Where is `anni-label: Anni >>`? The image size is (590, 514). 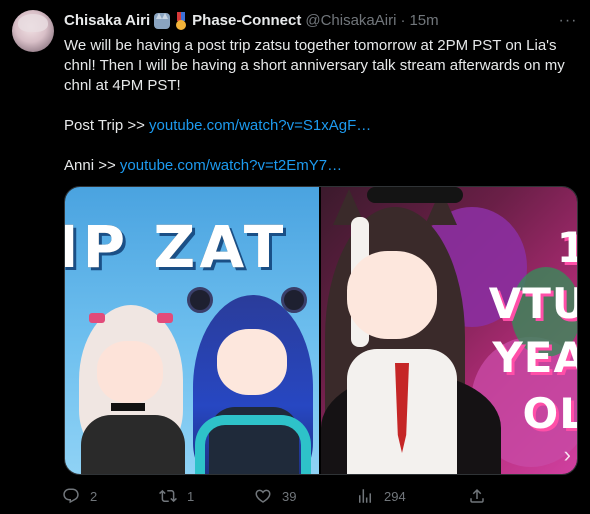 anni-label: Anni >> is located at coordinates (92, 165).